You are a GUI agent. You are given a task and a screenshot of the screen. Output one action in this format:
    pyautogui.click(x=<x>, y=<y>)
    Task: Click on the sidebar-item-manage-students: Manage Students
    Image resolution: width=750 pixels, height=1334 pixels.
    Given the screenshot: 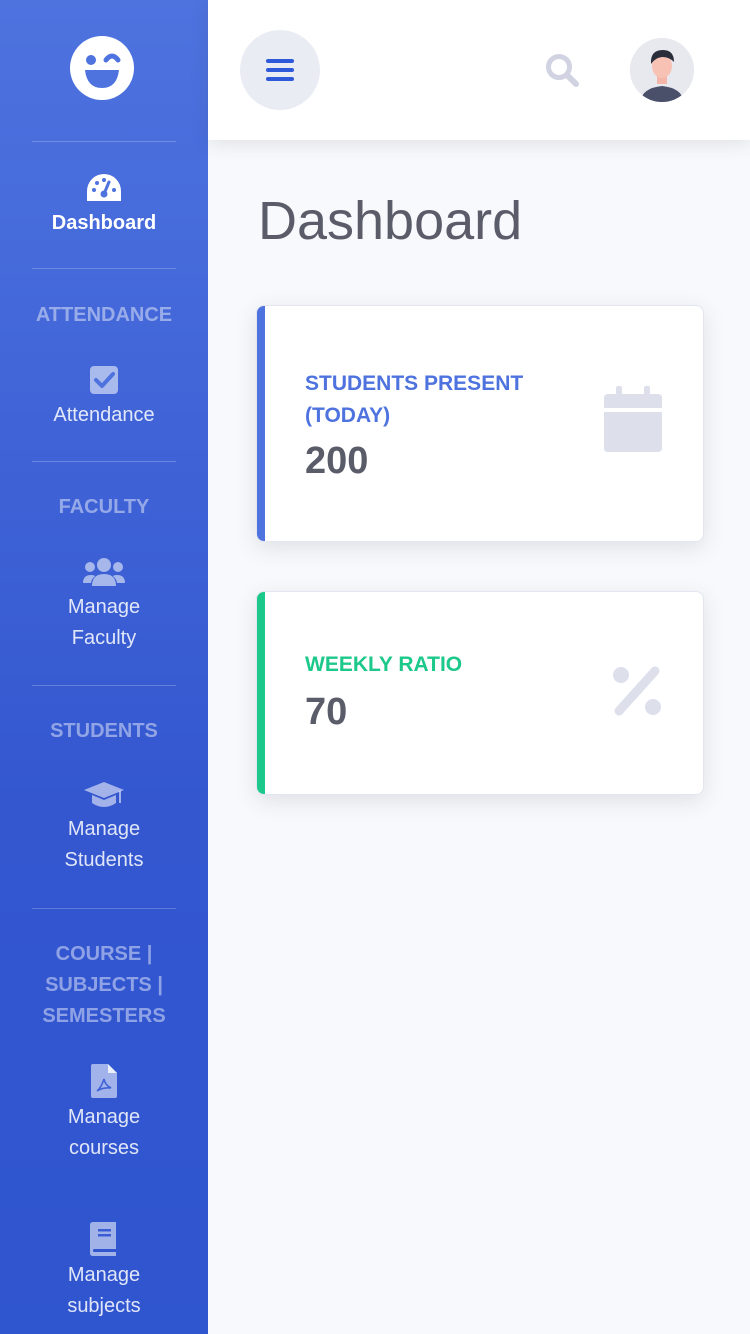 What is the action you would take?
    pyautogui.click(x=104, y=828)
    